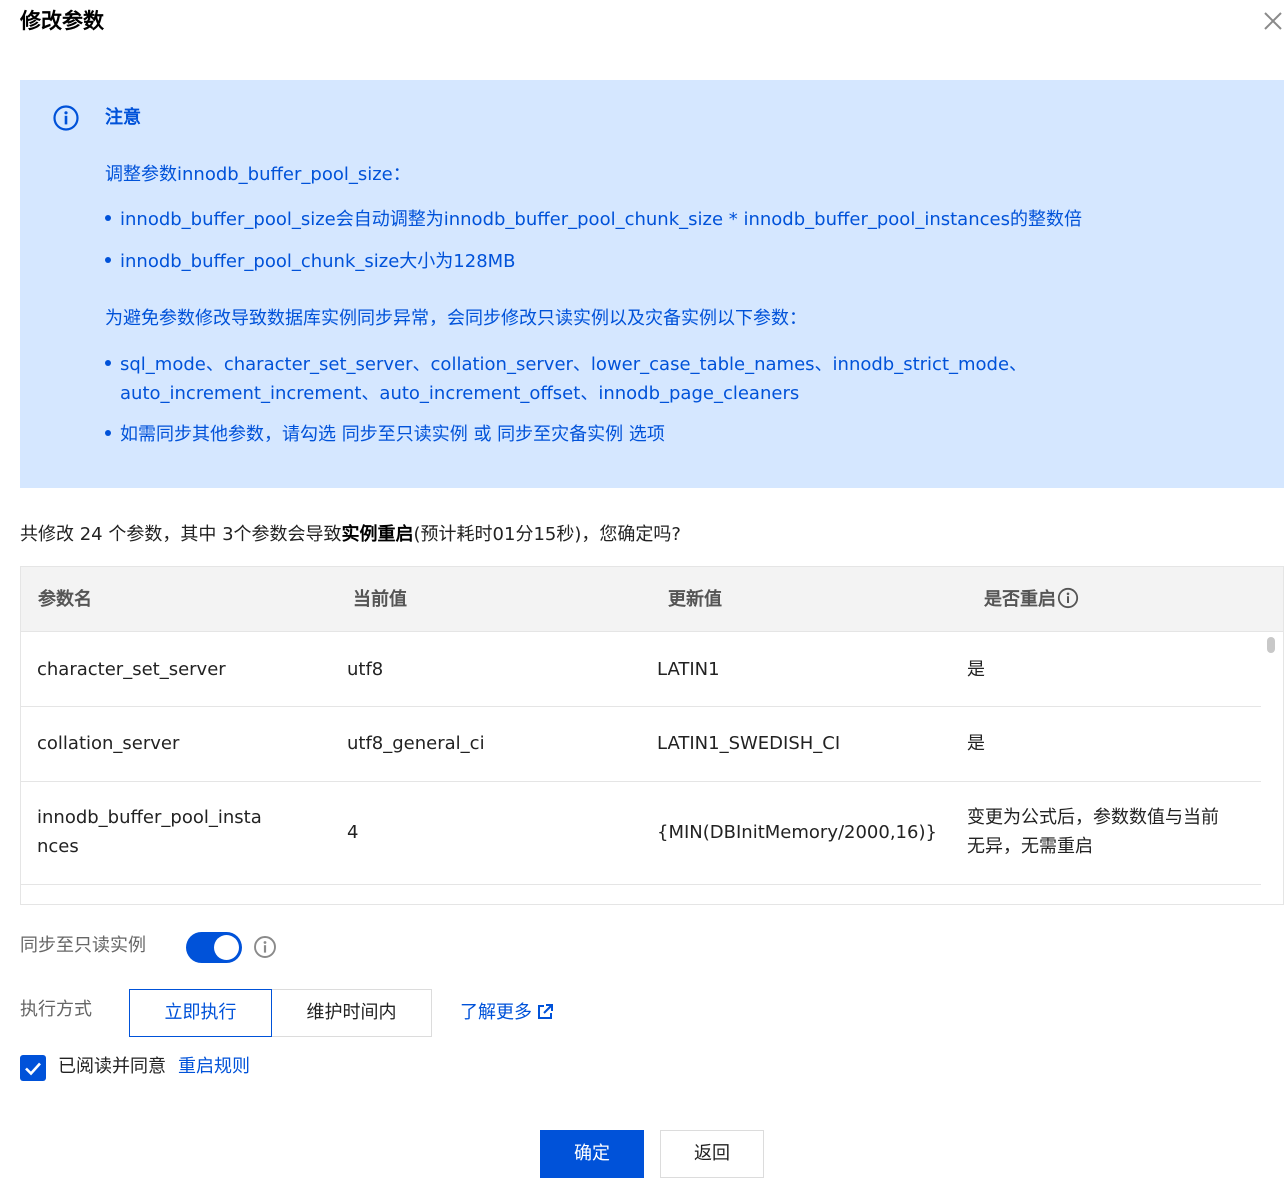  I want to click on sync-readonly-label: 同步至只读实例, so click(83, 945).